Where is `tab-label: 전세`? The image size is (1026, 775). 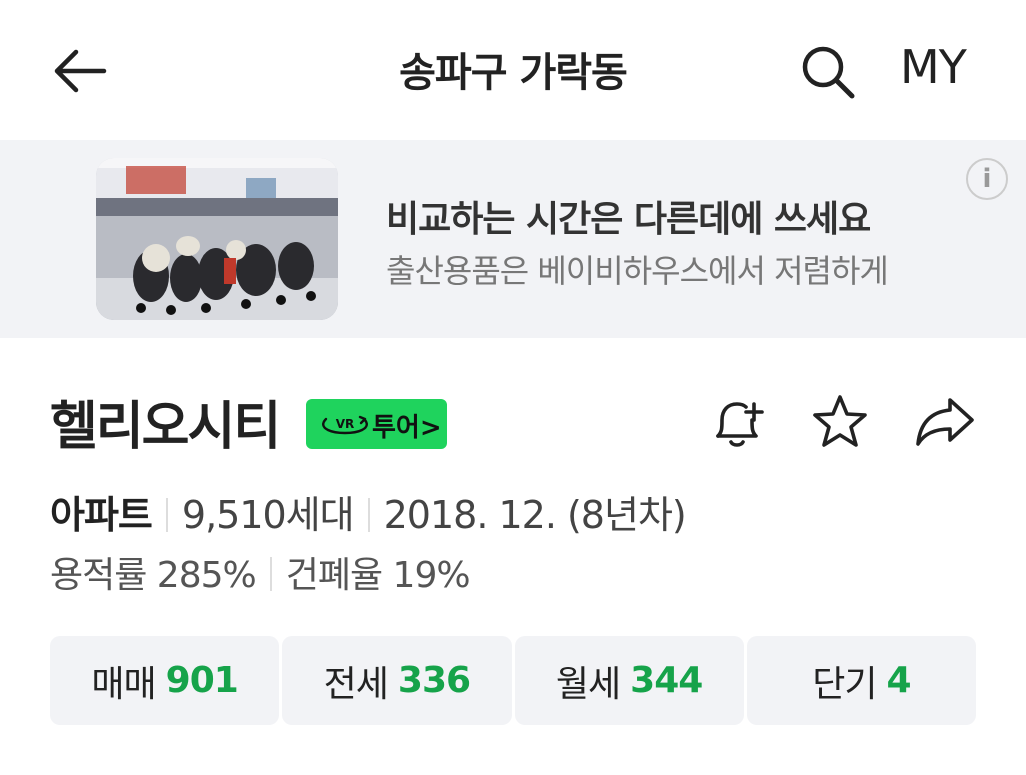
tab-label: 전세 is located at coordinates (356, 684).